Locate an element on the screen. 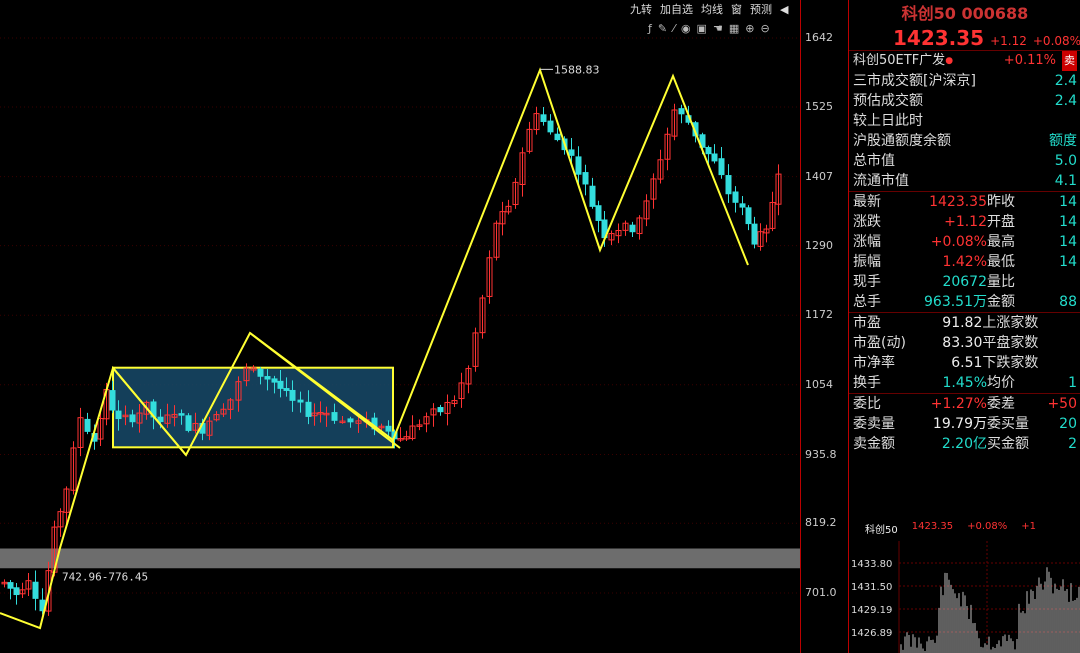 This screenshot has height=653, width=1080. mini-svg: 1433.80 1431.50 1429.19 1426.89 is located at coordinates (964, 597).